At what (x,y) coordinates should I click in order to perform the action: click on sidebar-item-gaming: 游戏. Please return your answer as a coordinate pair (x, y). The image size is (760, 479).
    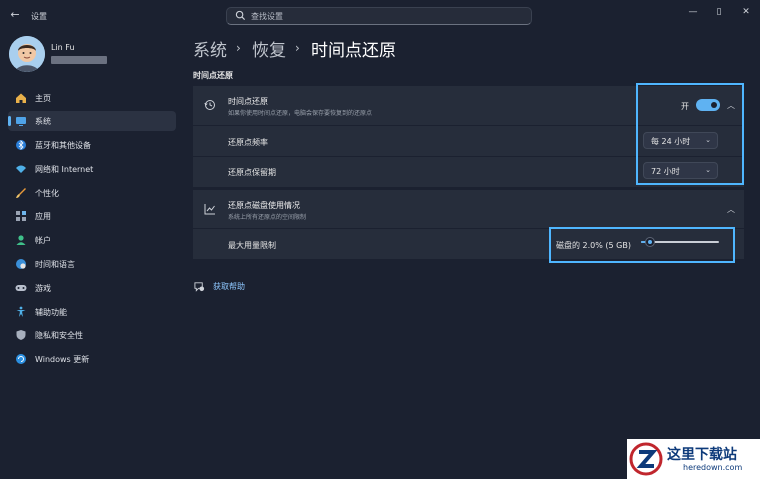
    Looking at the image, I should click on (92, 288).